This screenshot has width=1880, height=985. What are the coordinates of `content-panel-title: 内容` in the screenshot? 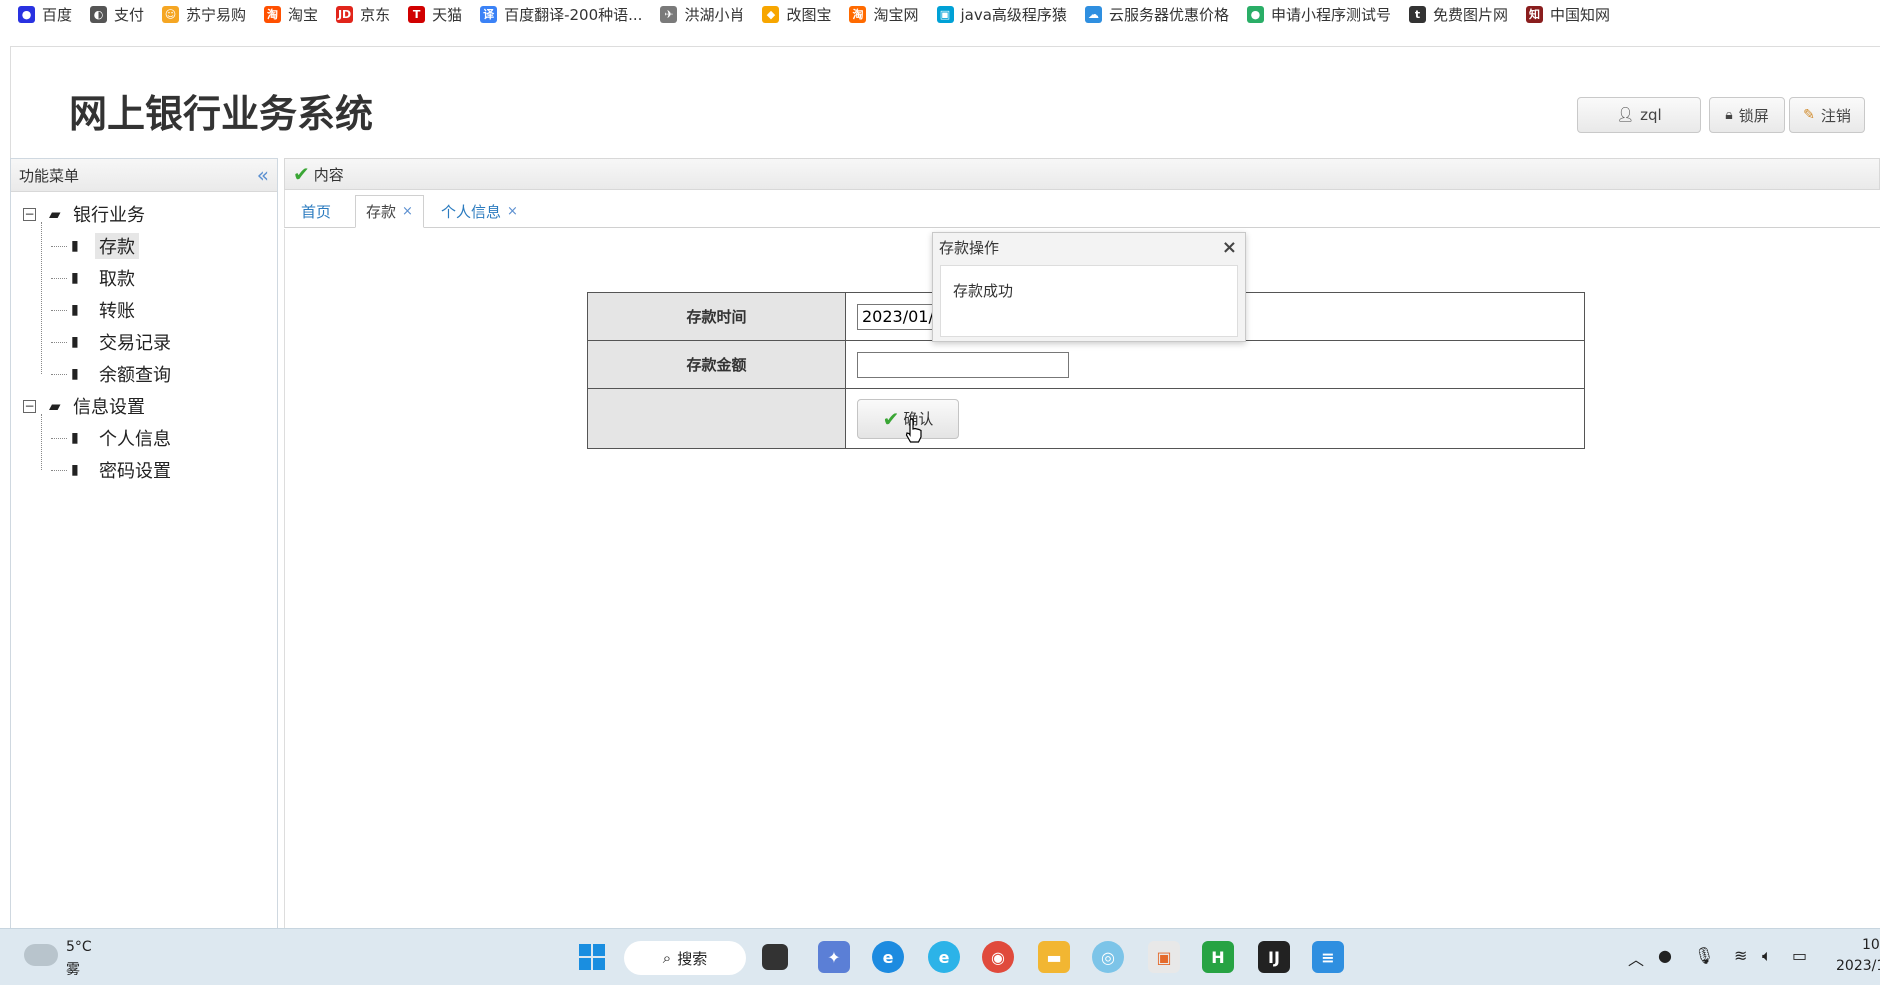 It's located at (328, 174).